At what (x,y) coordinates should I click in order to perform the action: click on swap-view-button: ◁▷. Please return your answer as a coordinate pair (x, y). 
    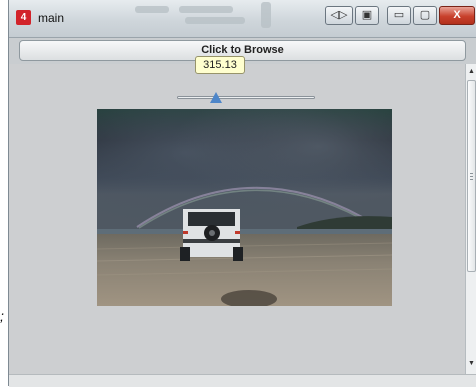
    Looking at the image, I should click on (339, 15).